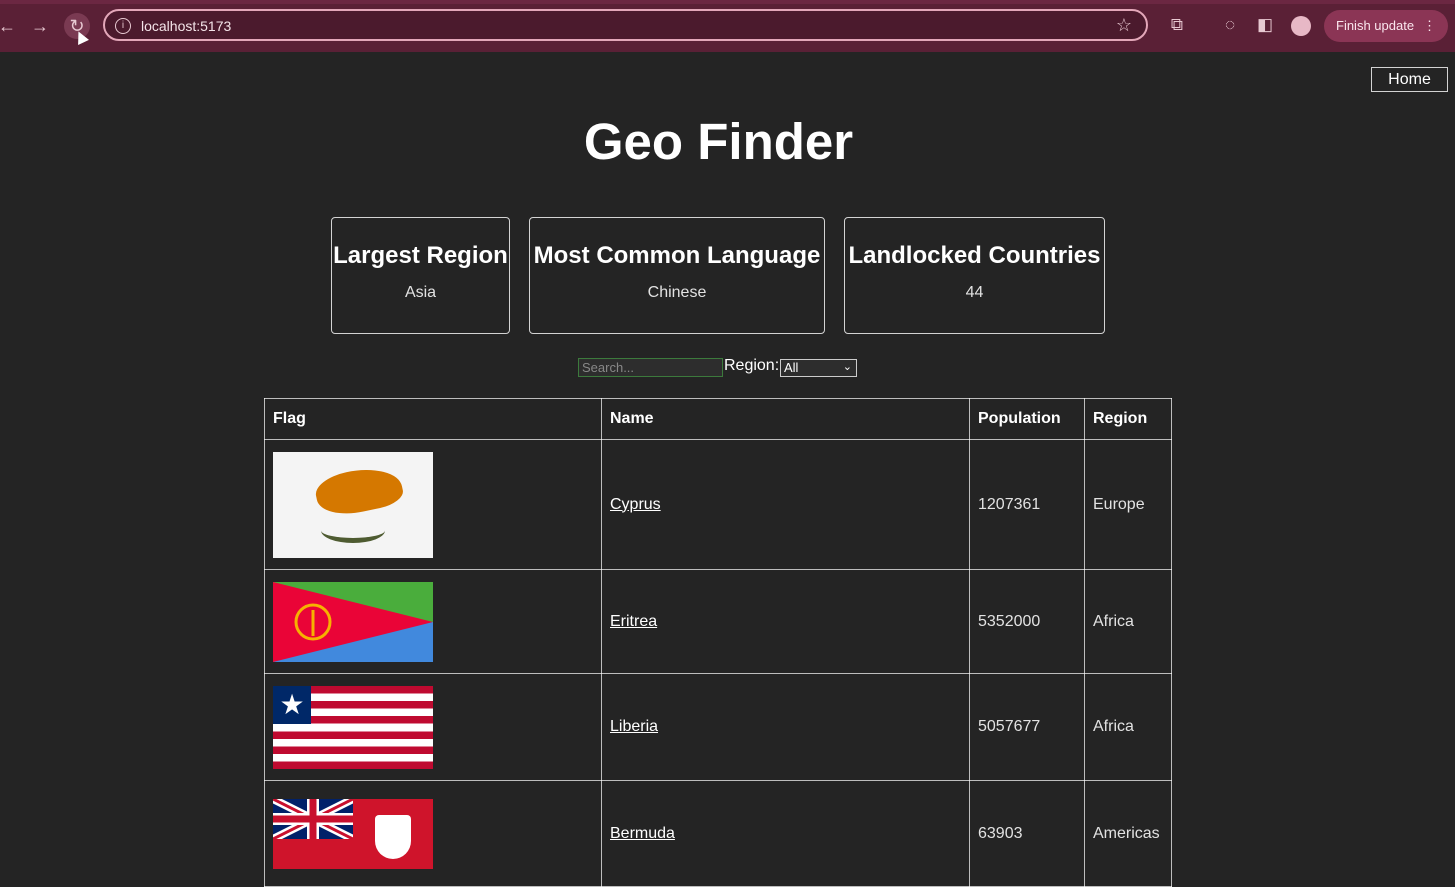 The height and width of the screenshot is (887, 1455). I want to click on address-bar: i localhost:5173 ☆, so click(625, 25).